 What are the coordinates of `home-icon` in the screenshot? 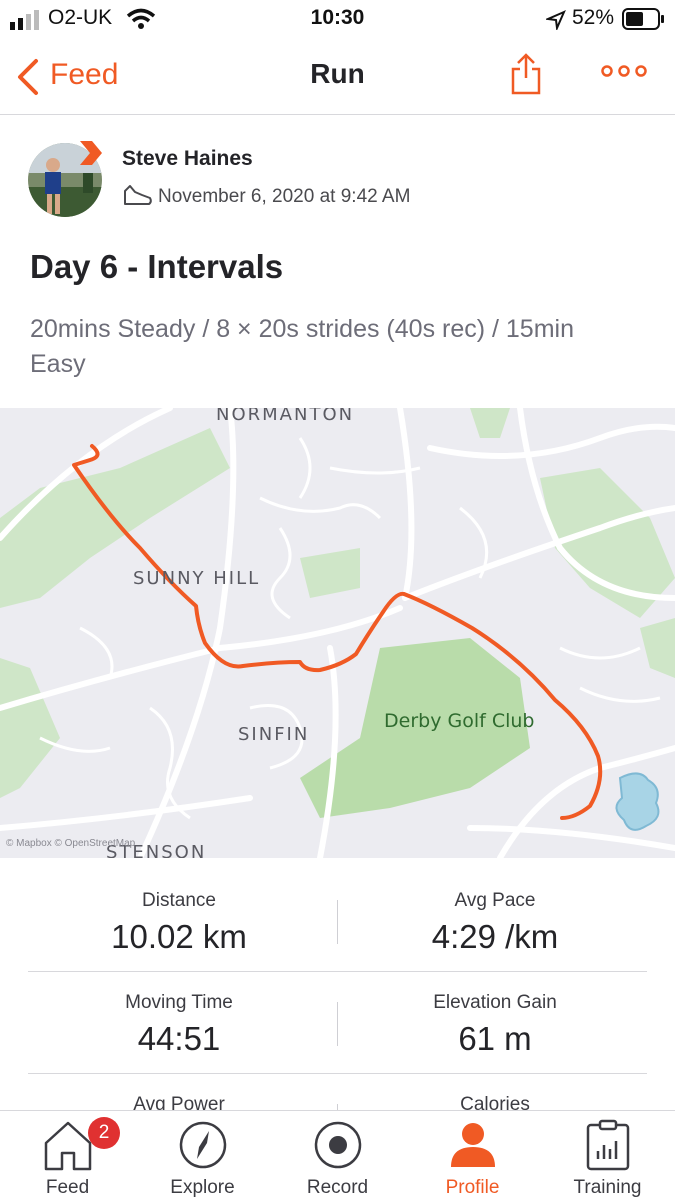 It's located at (68, 1146).